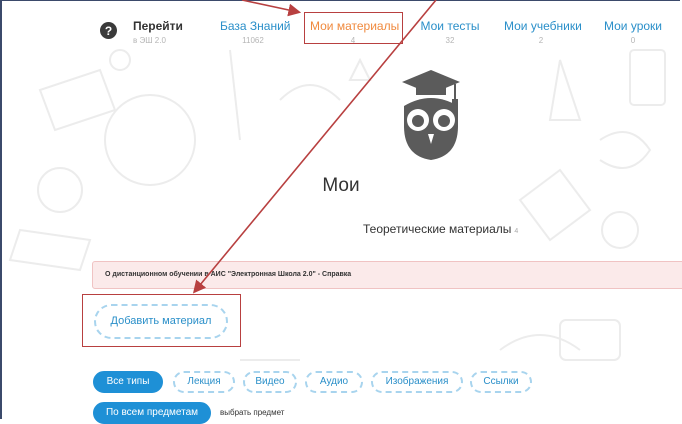  Describe the element at coordinates (633, 40) in the screenshot. I see `nav-my-lessons-count: 0` at that location.